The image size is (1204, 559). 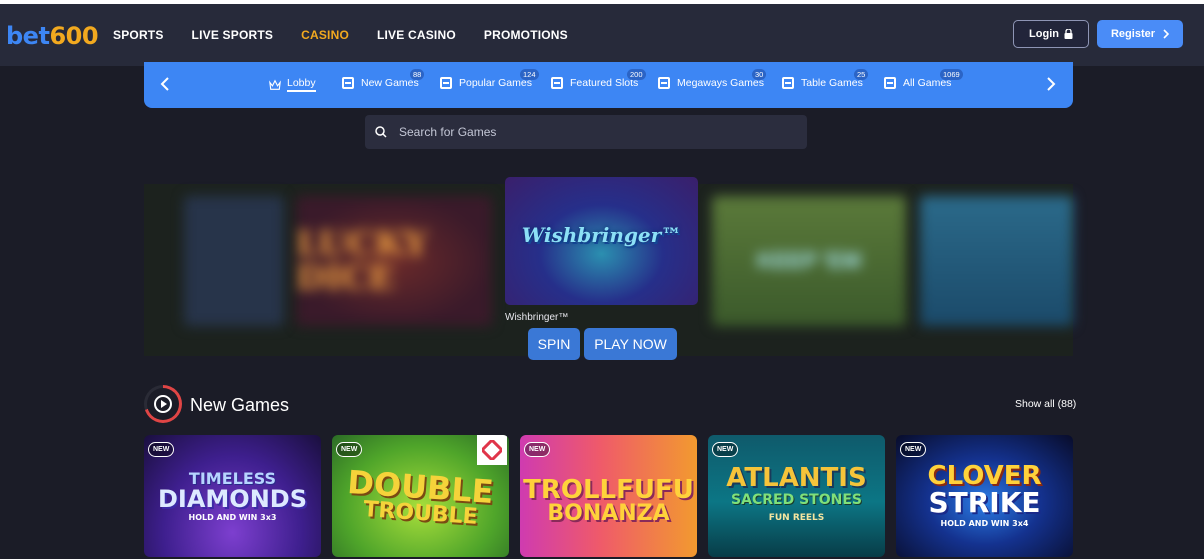 What do you see at coordinates (526, 35) in the screenshot?
I see `nav-promotions: PROMOTIONS` at bounding box center [526, 35].